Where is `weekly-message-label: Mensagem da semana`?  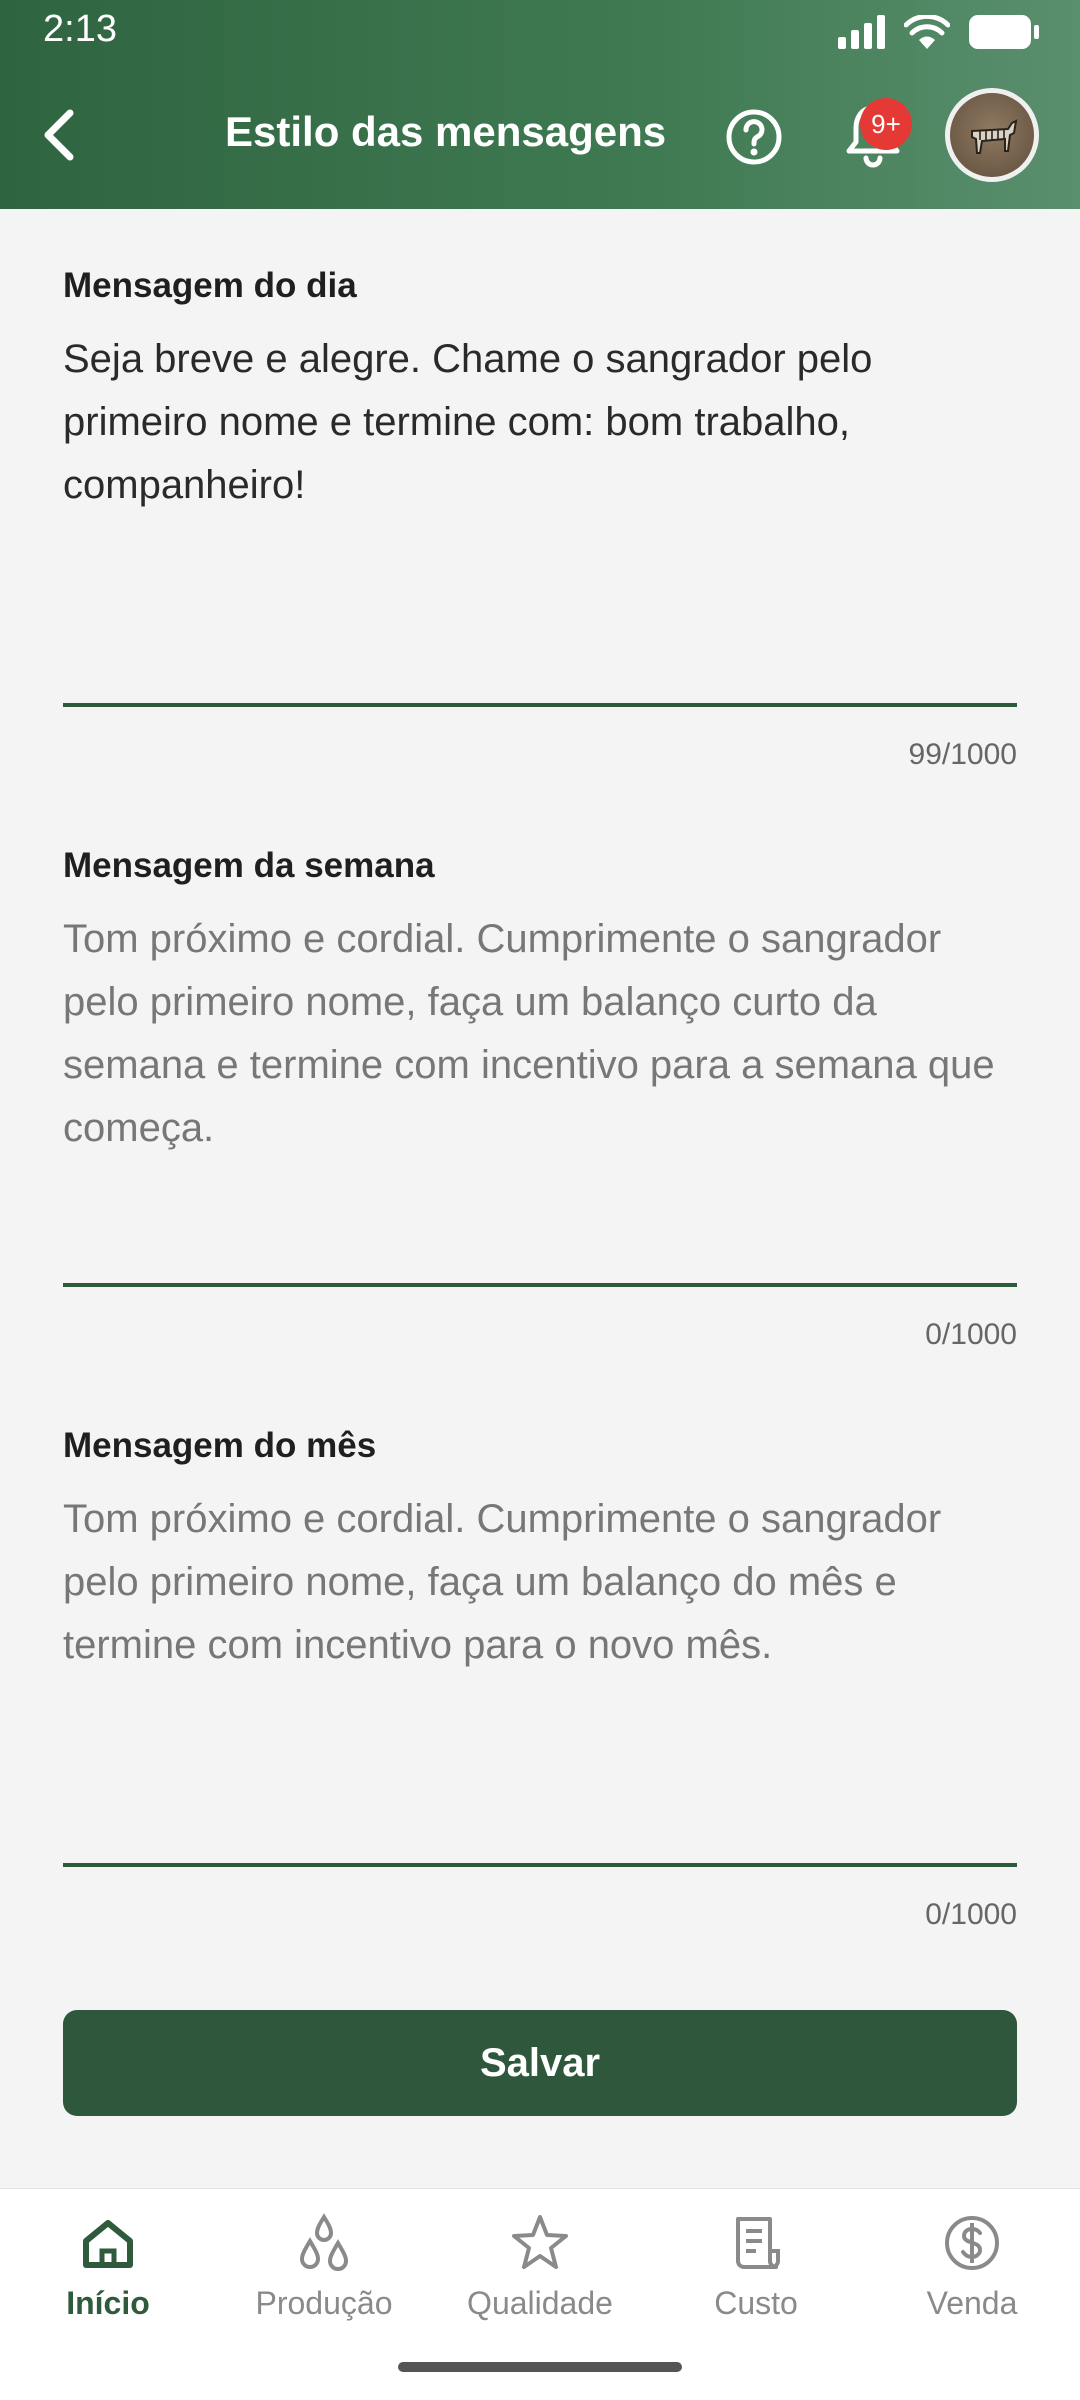
weekly-message-label: Mensagem da semana is located at coordinates (249, 865).